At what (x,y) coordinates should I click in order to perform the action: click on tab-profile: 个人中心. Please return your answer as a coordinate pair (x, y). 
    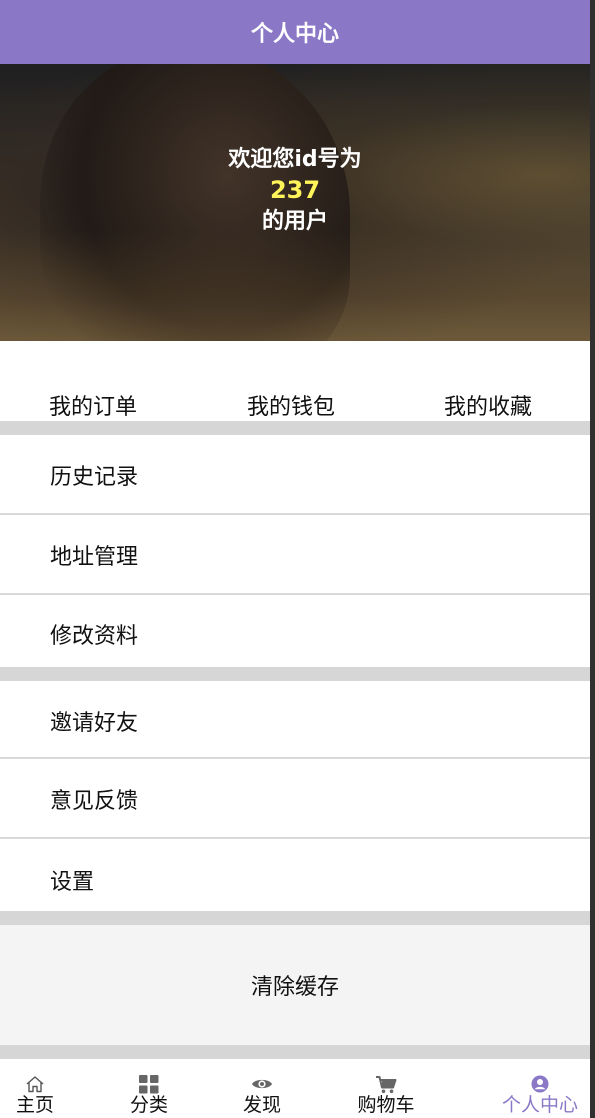
    Looking at the image, I should click on (534, 1088).